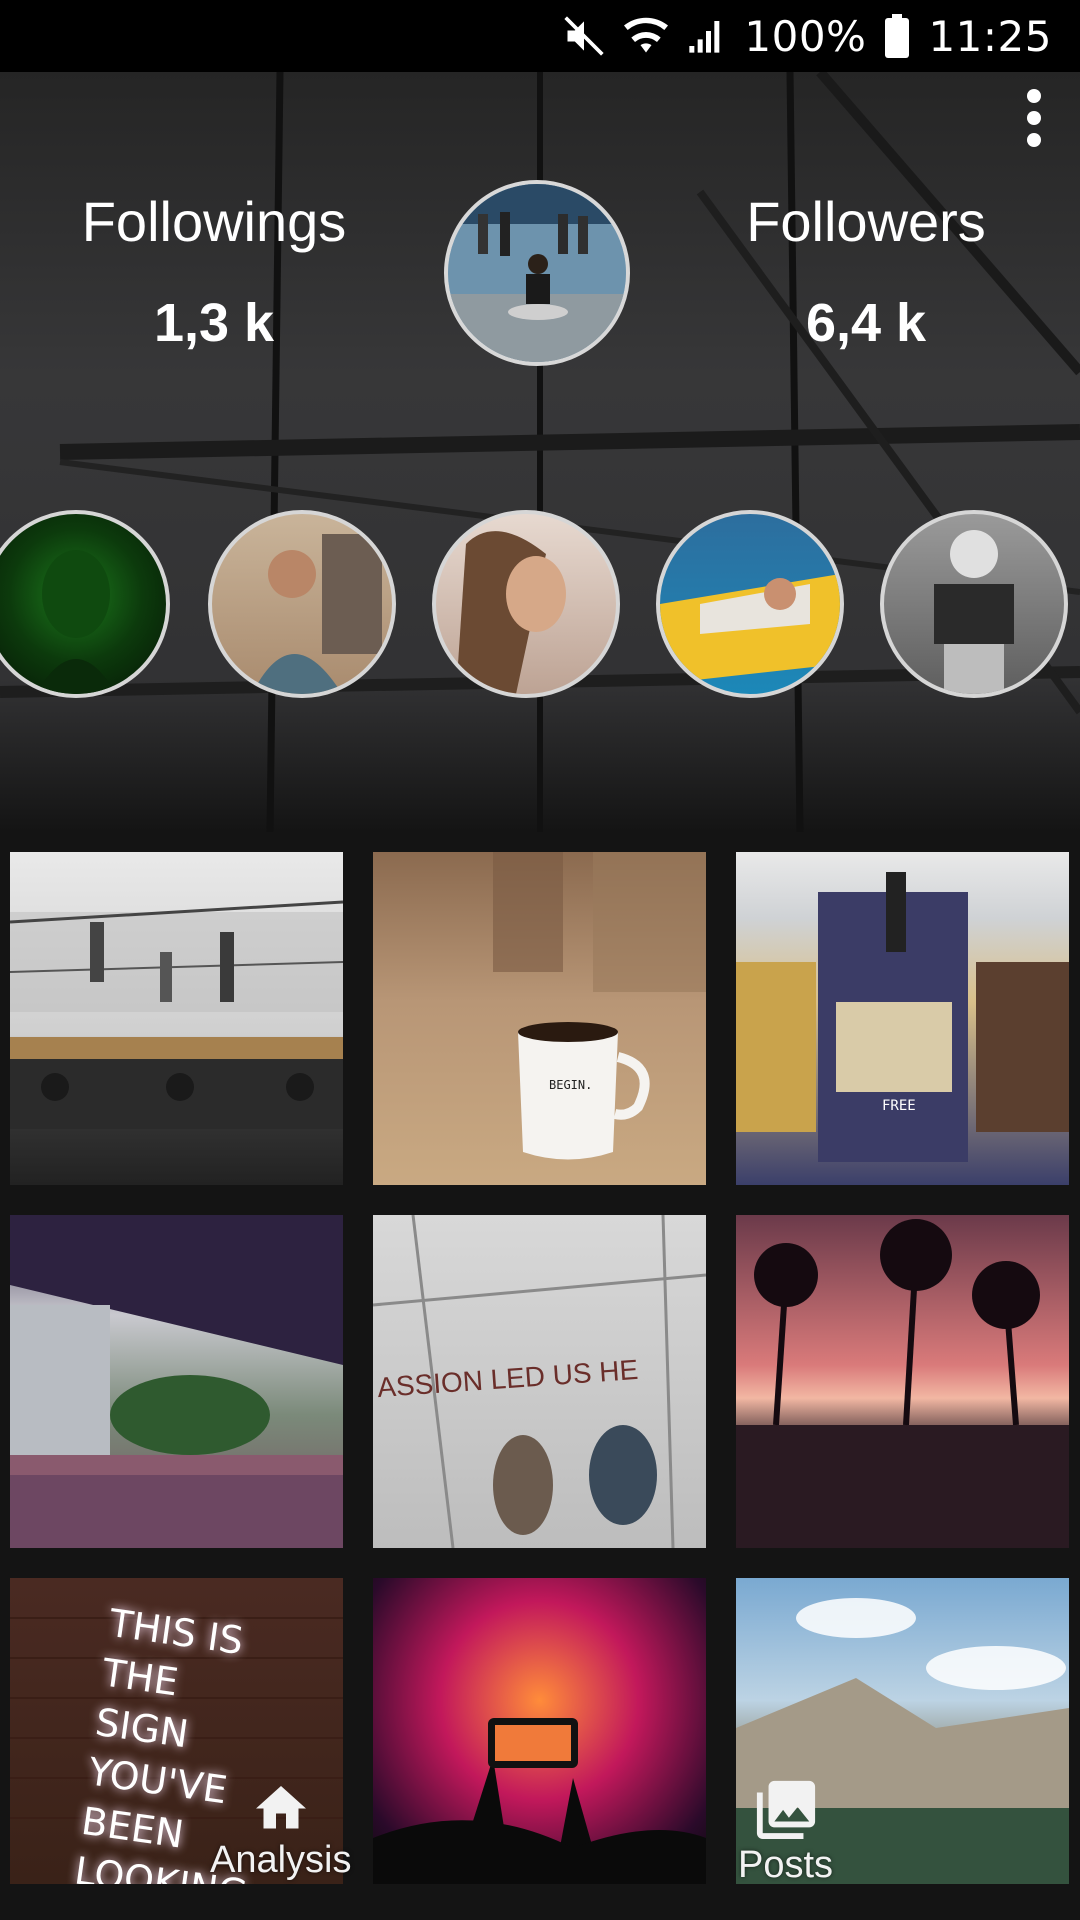  What do you see at coordinates (281, 1808) in the screenshot?
I see `home-icon` at bounding box center [281, 1808].